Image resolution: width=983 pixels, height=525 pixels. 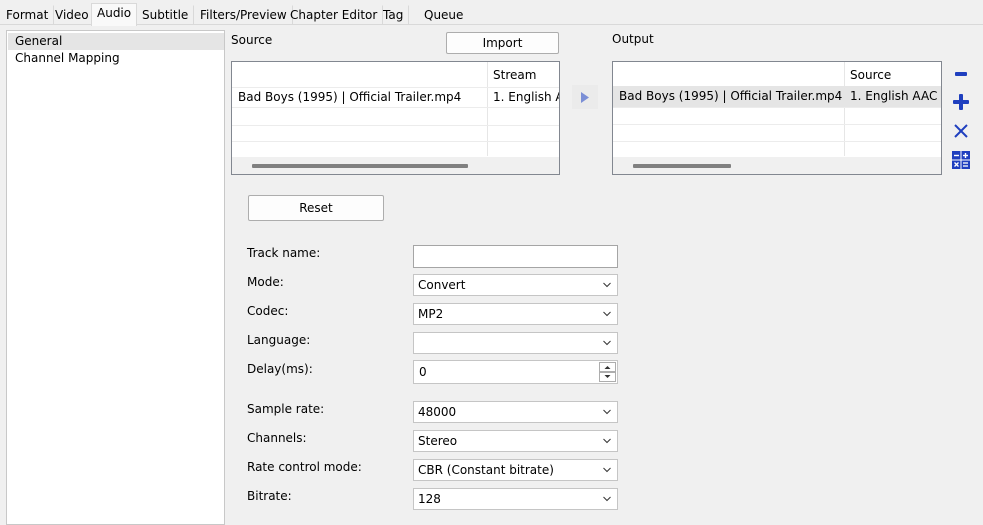 What do you see at coordinates (423, 372) in the screenshot?
I see `delay-value: 0` at bounding box center [423, 372].